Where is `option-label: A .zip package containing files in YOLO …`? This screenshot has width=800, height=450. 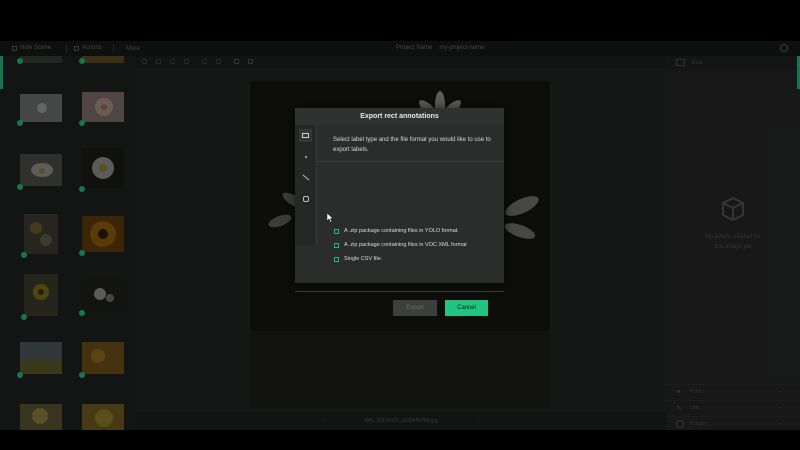 option-label: A .zip package containing files in YOLO … is located at coordinates (401, 231).